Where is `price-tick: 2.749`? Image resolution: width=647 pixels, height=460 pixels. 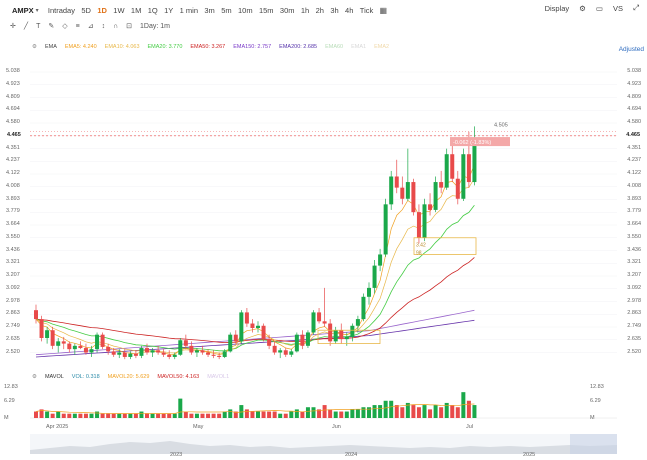 price-tick: 2.749 is located at coordinates (634, 326).